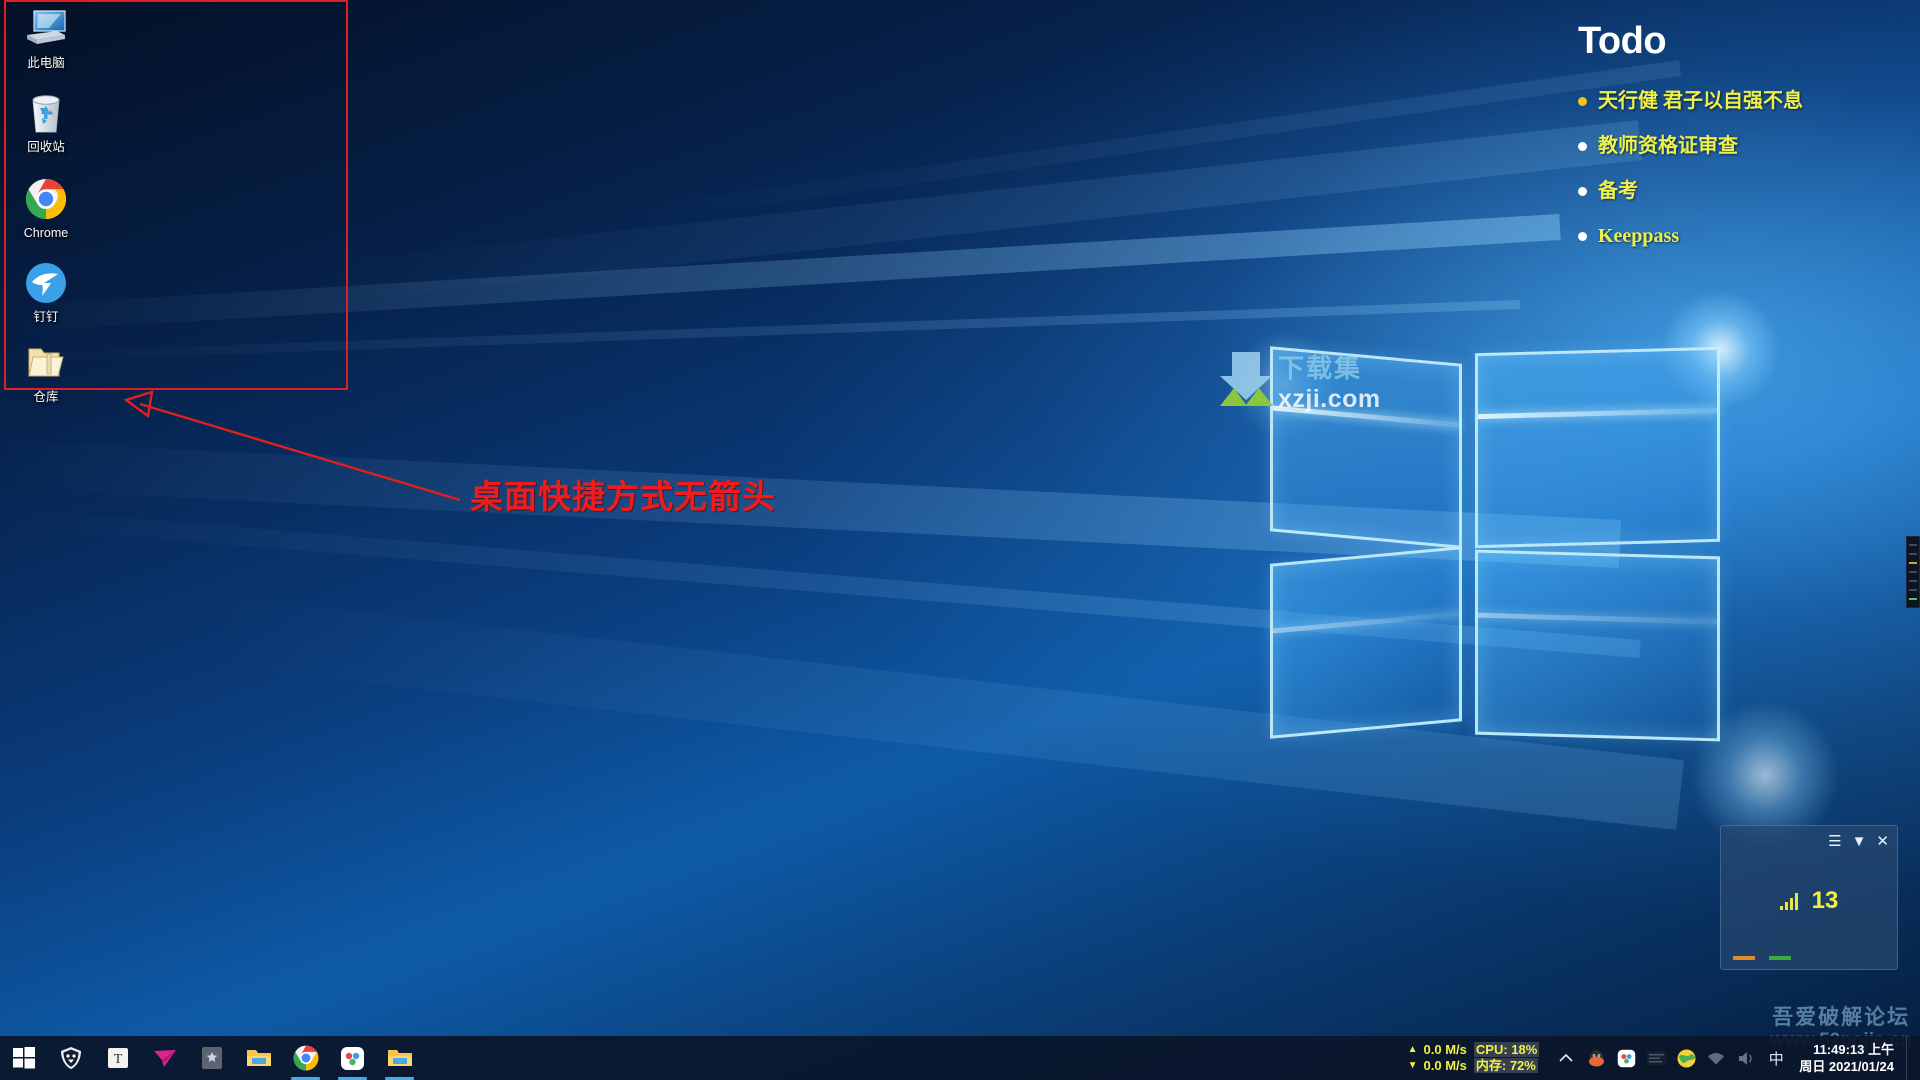 The image size is (1920, 1080). What do you see at coordinates (1700, 101) in the screenshot?
I see `todo-item-label: 天行健 君子以自强不息` at bounding box center [1700, 101].